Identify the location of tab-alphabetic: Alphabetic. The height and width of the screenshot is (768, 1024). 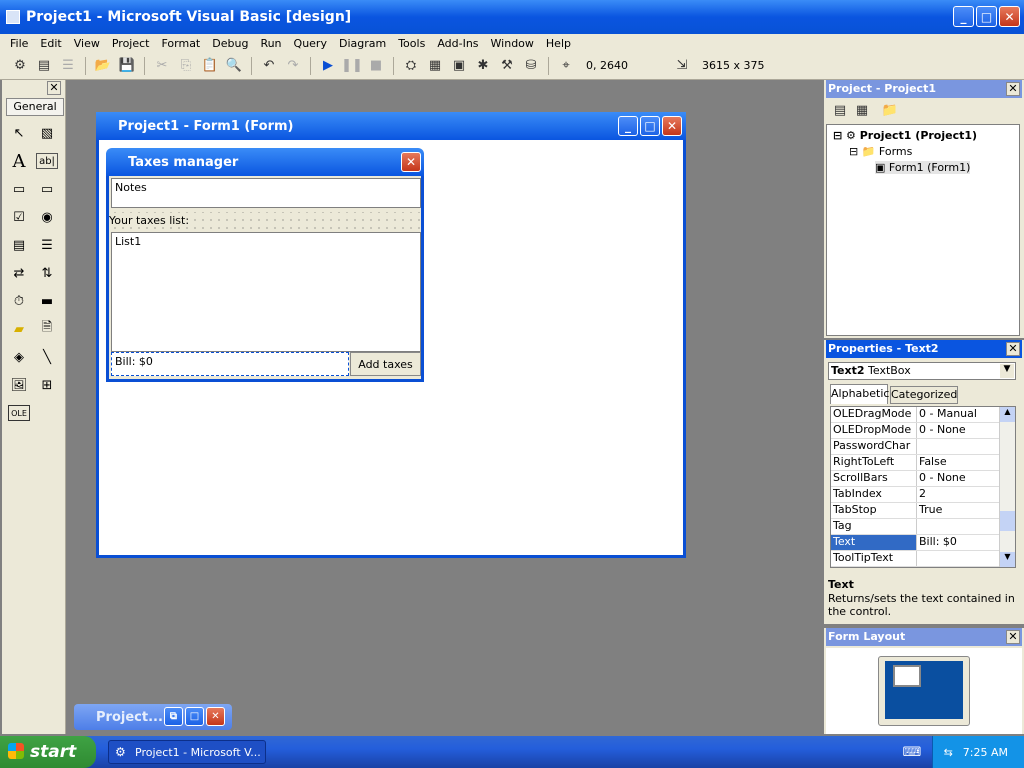
(859, 394).